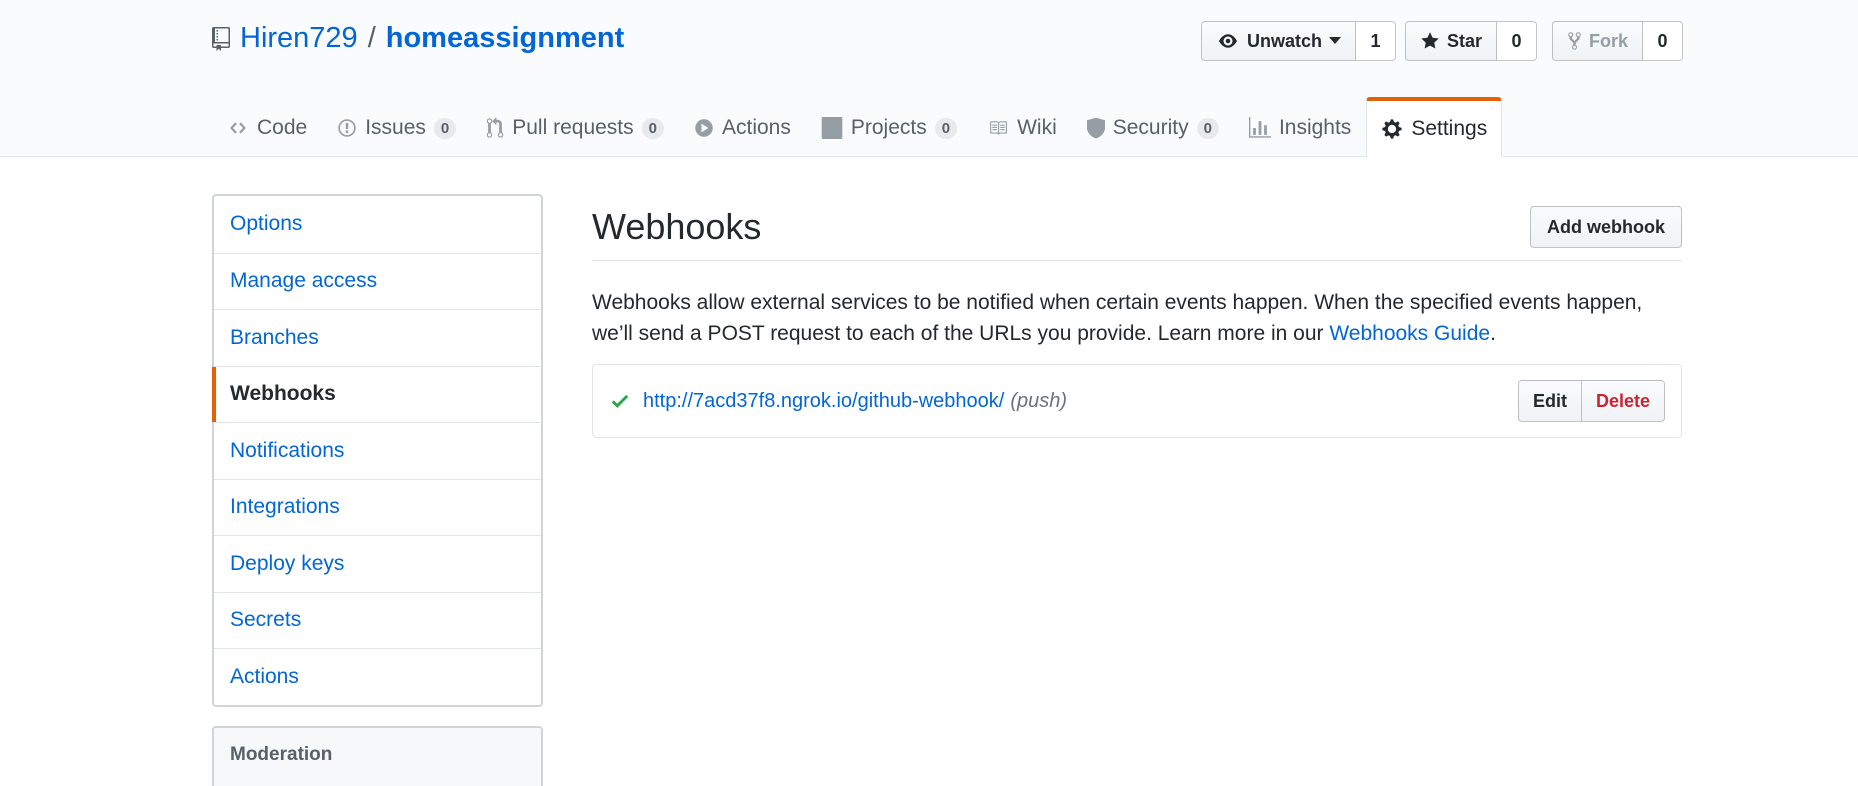  Describe the element at coordinates (1465, 40) in the screenshot. I see `star-label: Star` at that location.